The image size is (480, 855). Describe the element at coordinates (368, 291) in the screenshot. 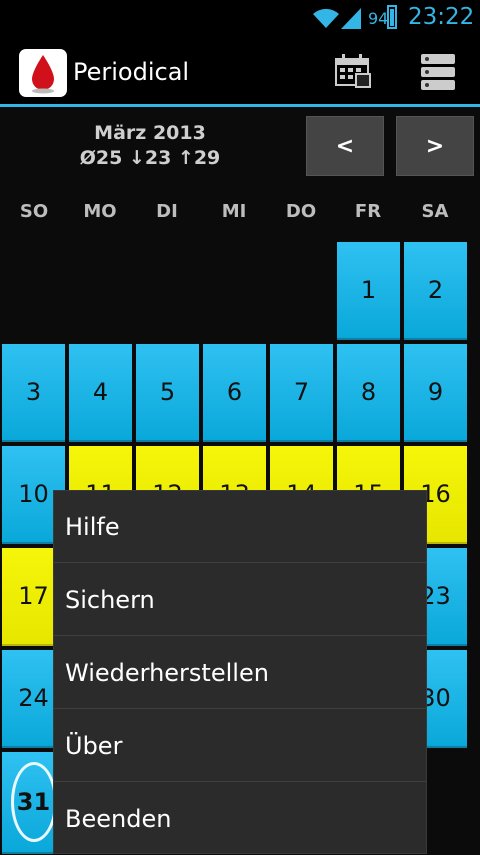

I see `calendar-day: 1` at that location.